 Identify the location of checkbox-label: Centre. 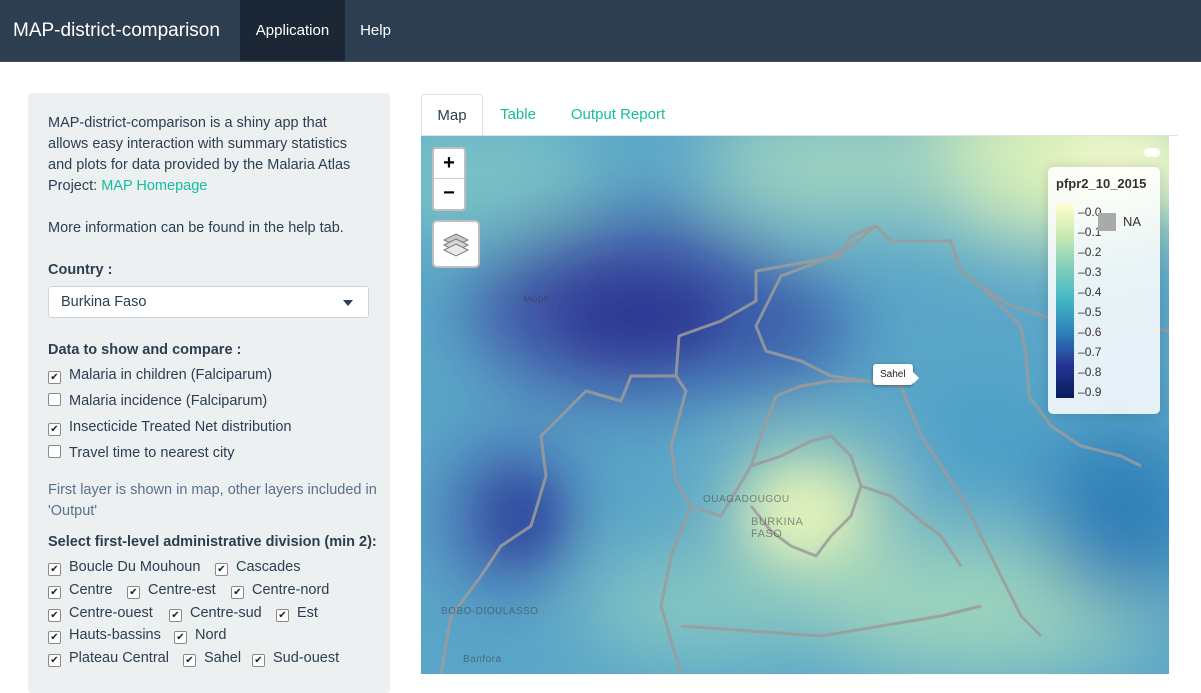
(91, 590).